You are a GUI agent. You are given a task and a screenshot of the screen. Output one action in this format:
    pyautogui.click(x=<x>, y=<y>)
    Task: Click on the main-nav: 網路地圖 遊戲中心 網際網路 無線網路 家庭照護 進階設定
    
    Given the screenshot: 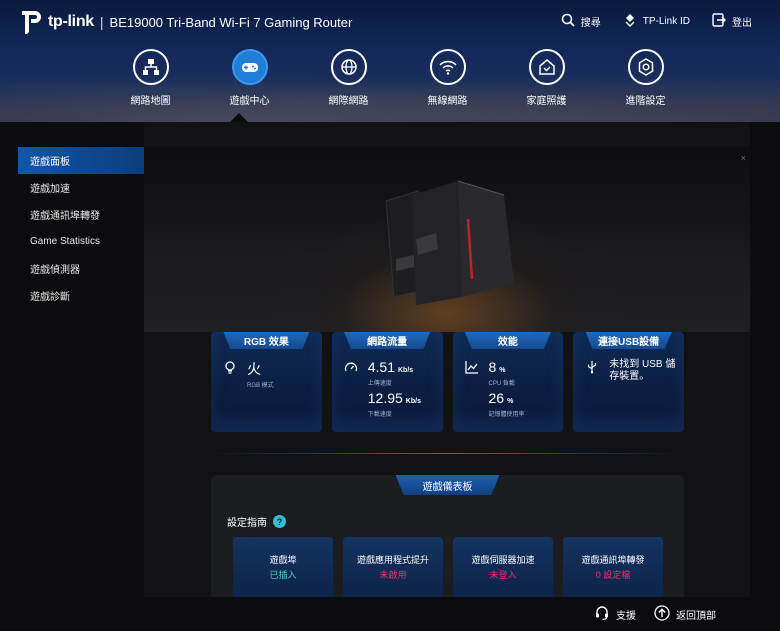 What is the action you would take?
    pyautogui.click(x=398, y=78)
    